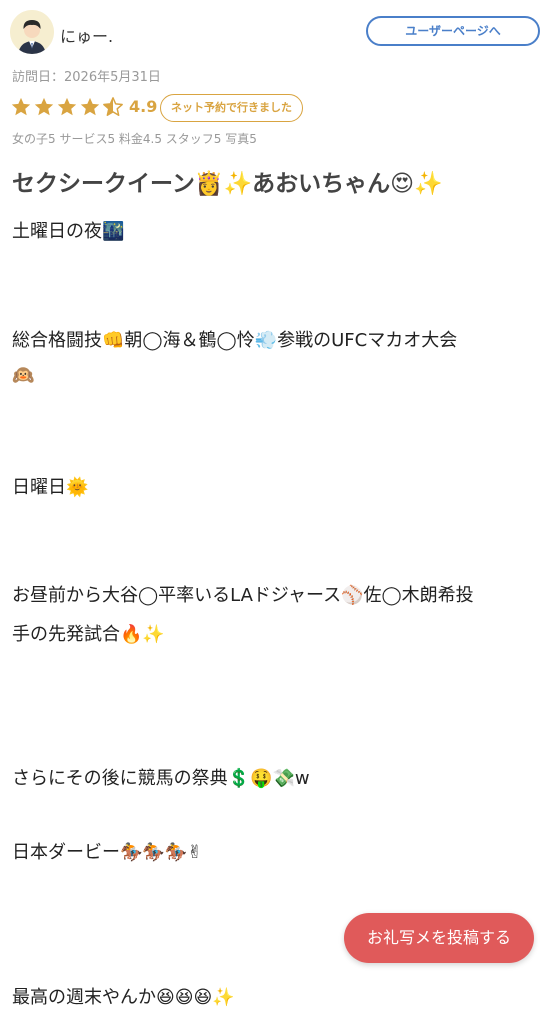 The width and height of the screenshot is (553, 1024). I want to click on avatar, so click(32, 32).